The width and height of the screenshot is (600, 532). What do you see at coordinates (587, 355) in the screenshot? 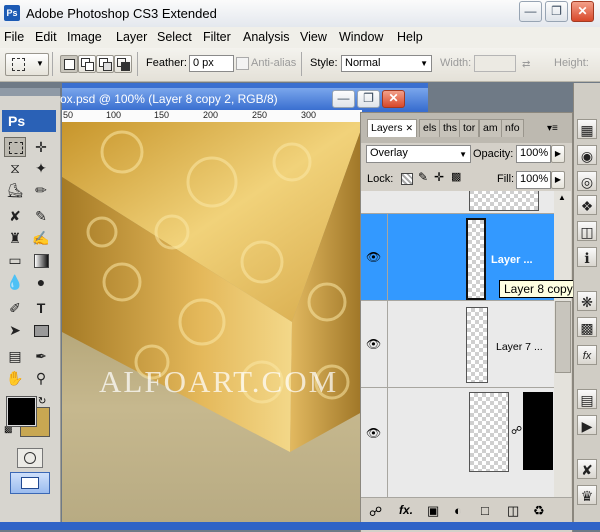
I see `fx-panel-icon: fx` at bounding box center [587, 355].